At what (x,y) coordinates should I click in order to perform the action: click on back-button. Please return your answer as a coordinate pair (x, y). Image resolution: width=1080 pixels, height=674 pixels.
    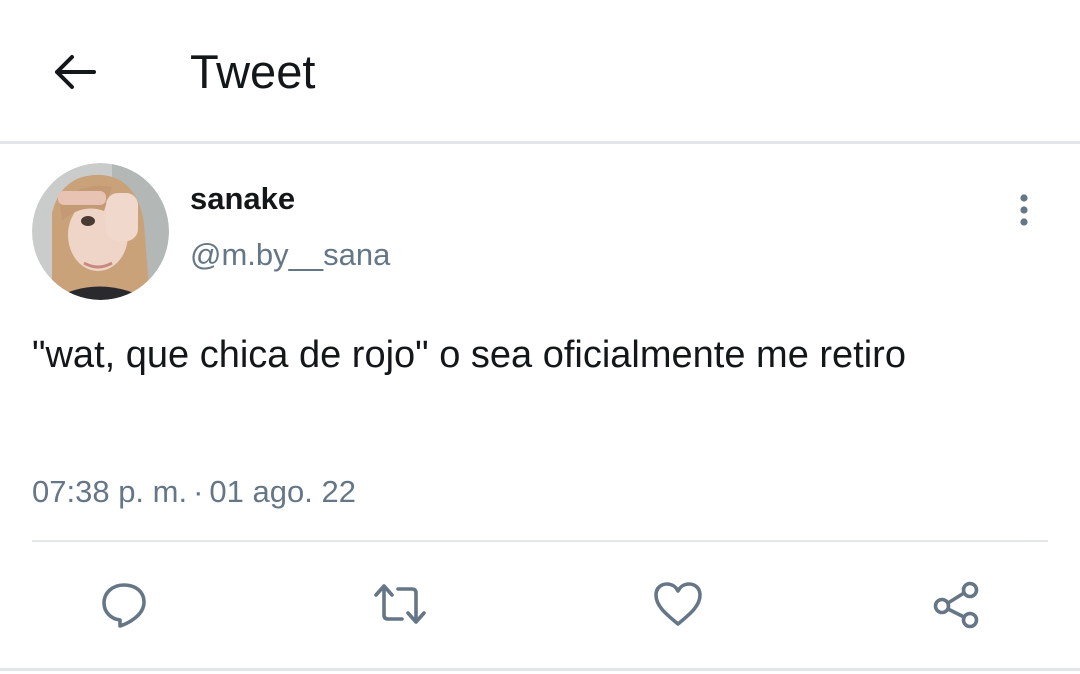
    Looking at the image, I should click on (74, 72).